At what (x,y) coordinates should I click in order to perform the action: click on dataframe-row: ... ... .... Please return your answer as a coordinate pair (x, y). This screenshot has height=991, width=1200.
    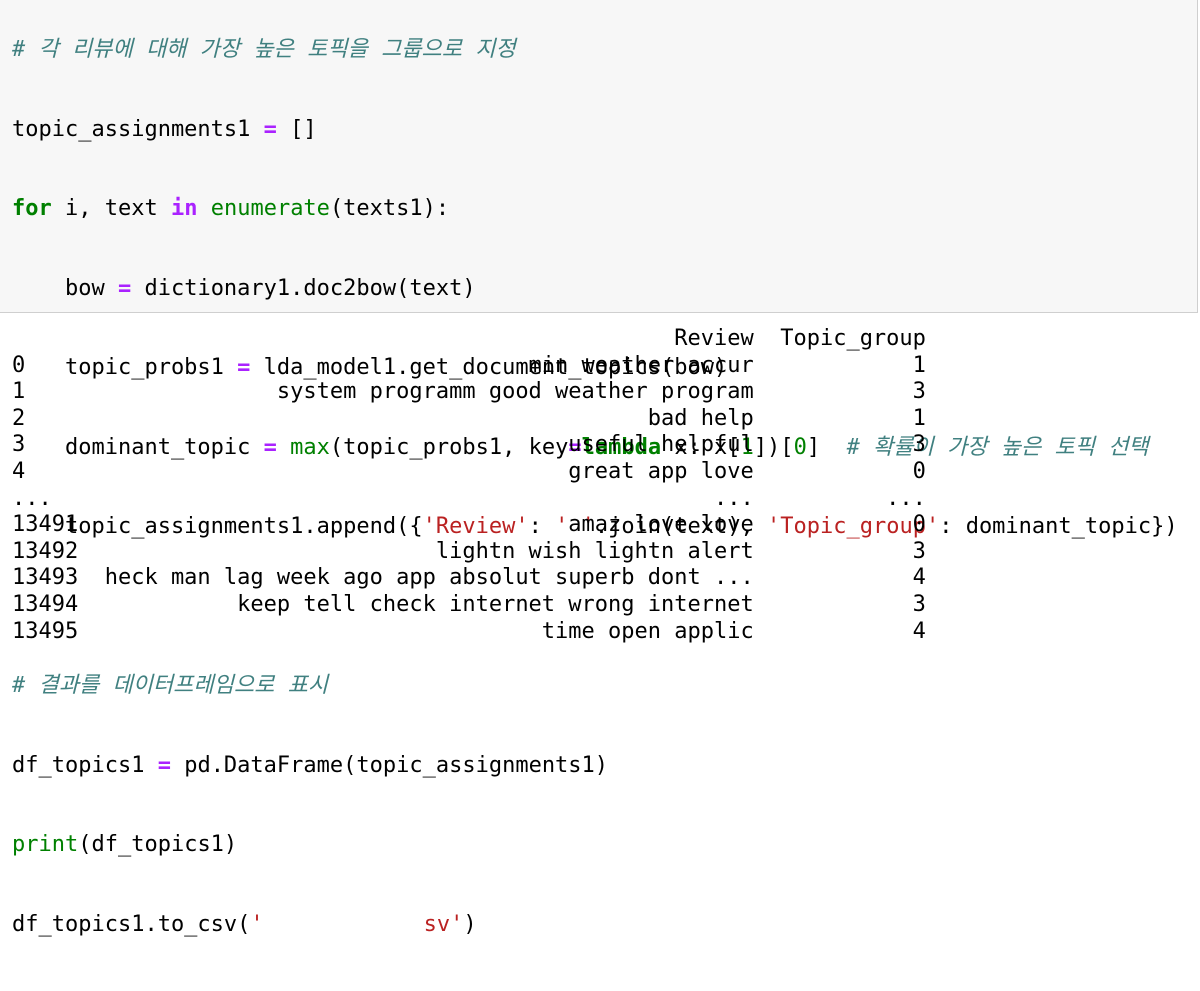
    Looking at the image, I should click on (469, 498).